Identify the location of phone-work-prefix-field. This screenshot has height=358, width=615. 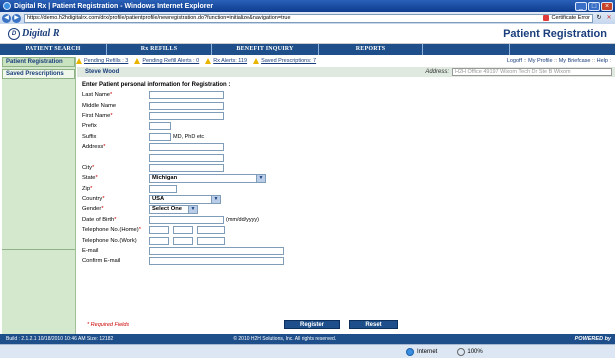
(183, 240).